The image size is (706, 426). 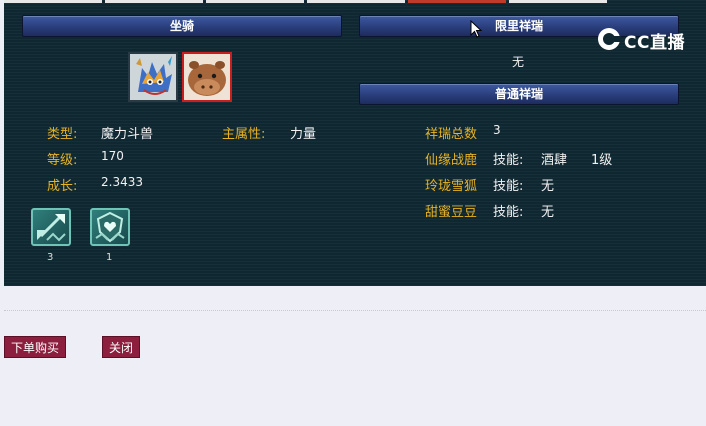 What do you see at coordinates (519, 94) in the screenshot?
I see `normal-auspicious-bar: 普通祥瑞` at bounding box center [519, 94].